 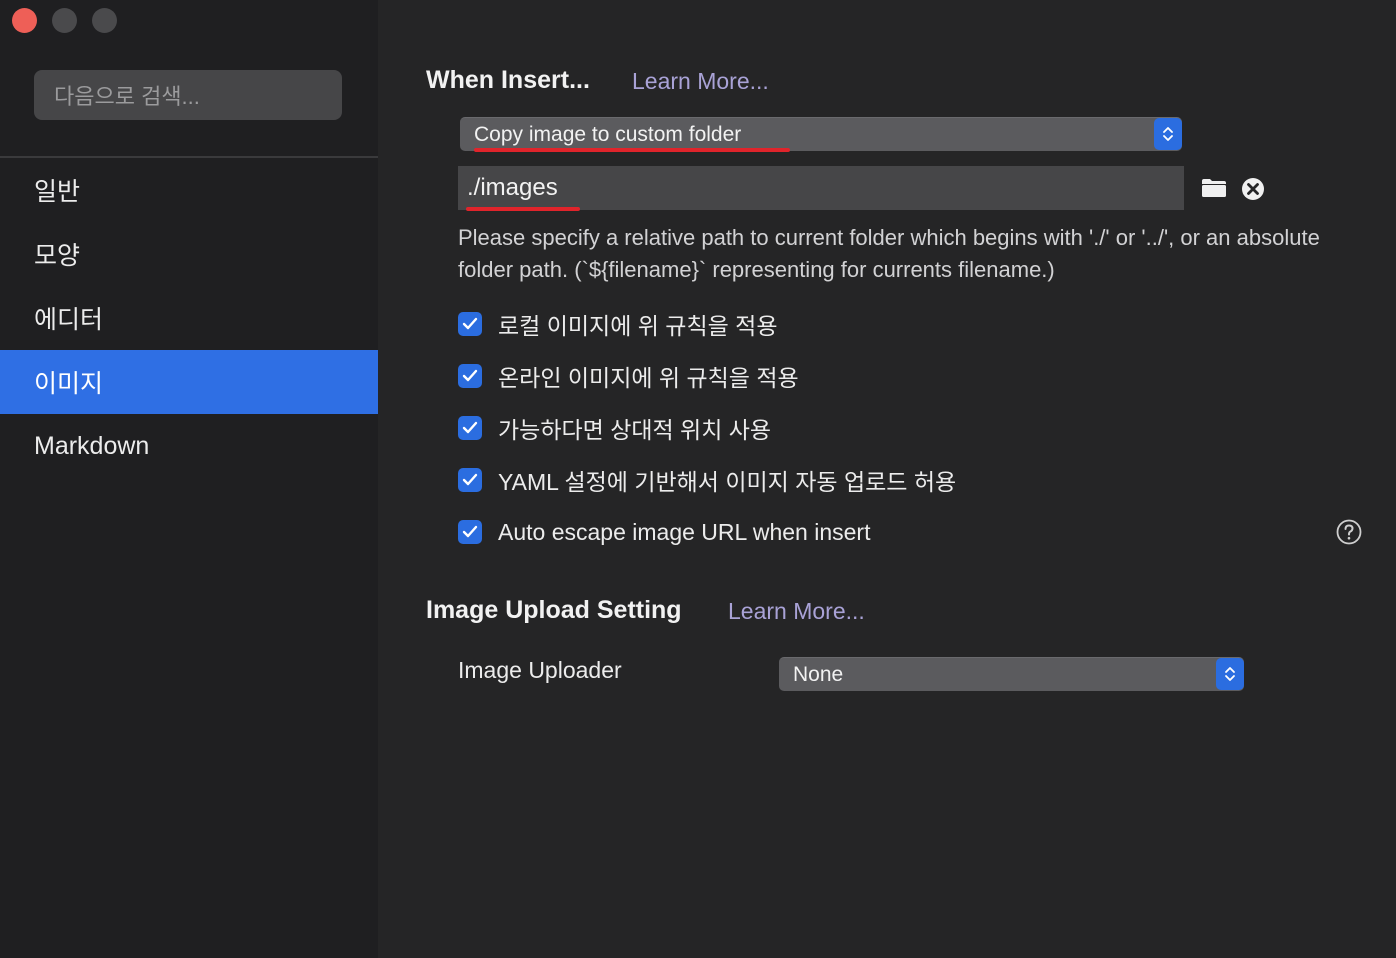 What do you see at coordinates (727, 482) in the screenshot?
I see `option-label: YAML 설정에 기반해서 이미지 자동 업로드 허용` at bounding box center [727, 482].